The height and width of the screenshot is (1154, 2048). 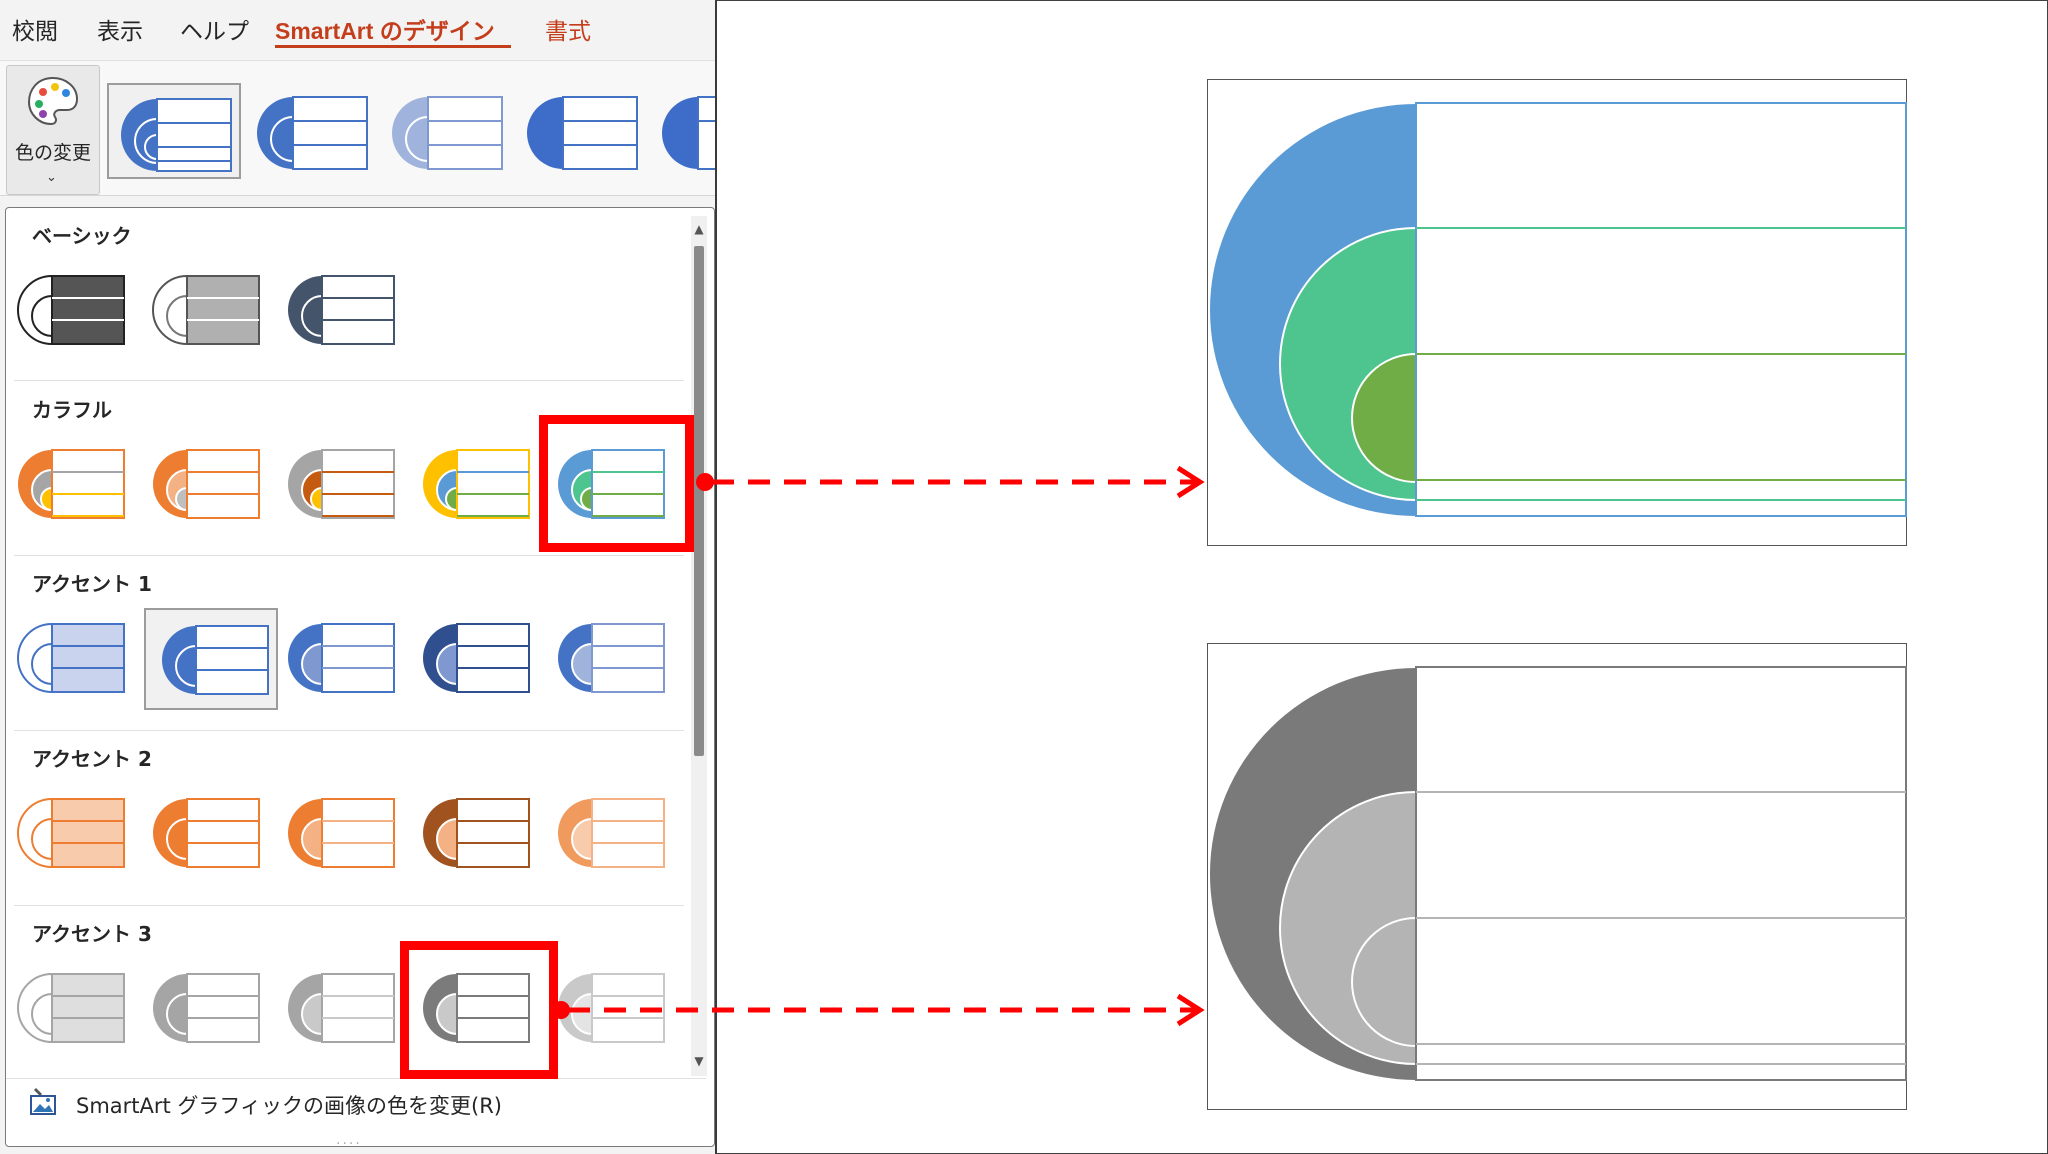 I want to click on arrow-to-colorful-result, so click(x=950, y=482).